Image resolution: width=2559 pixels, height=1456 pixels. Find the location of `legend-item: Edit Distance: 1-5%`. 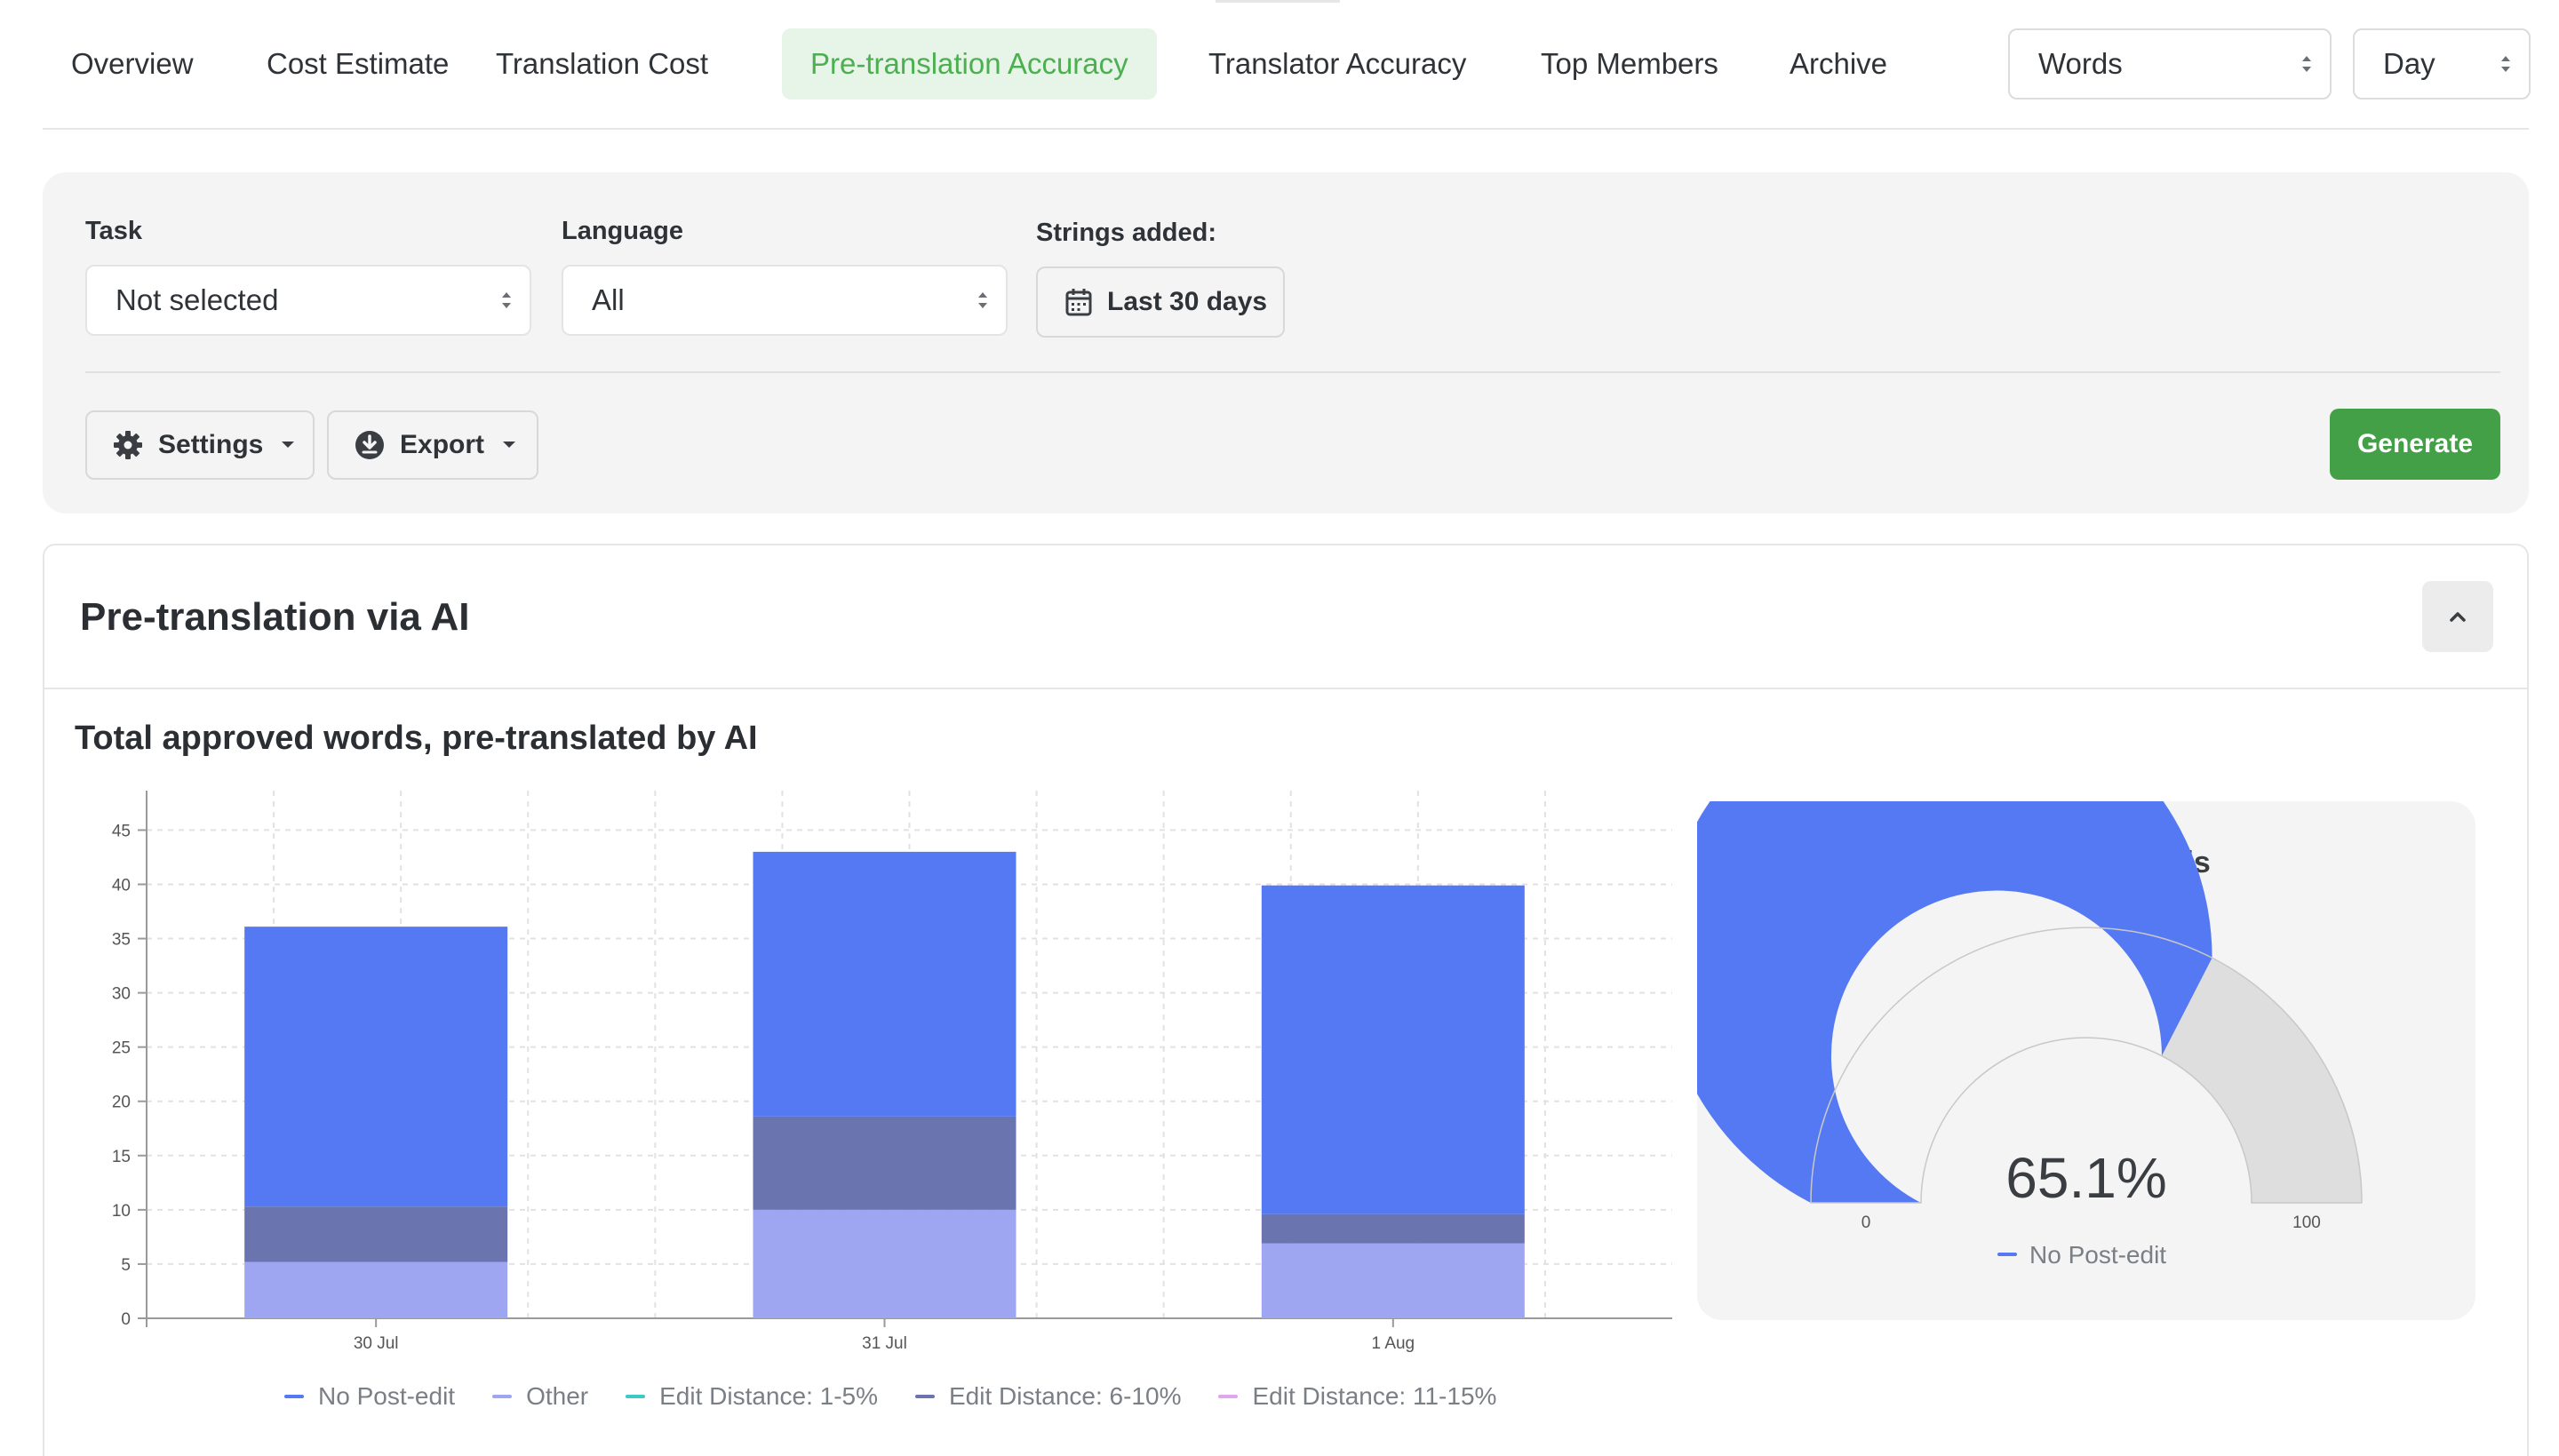

legend-item: Edit Distance: 1-5% is located at coordinates (752, 1396).